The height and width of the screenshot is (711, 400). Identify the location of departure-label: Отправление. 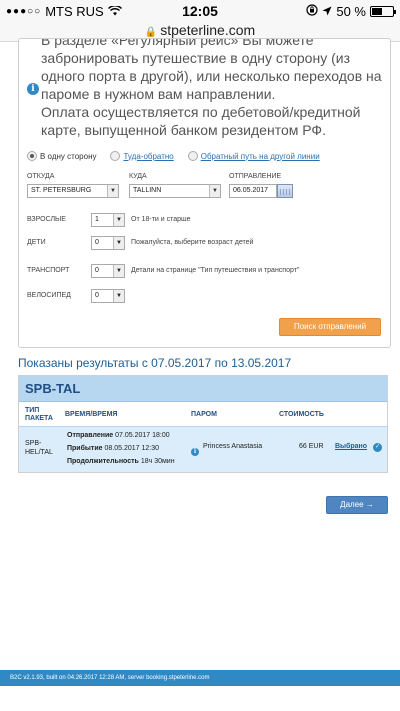
(90, 435).